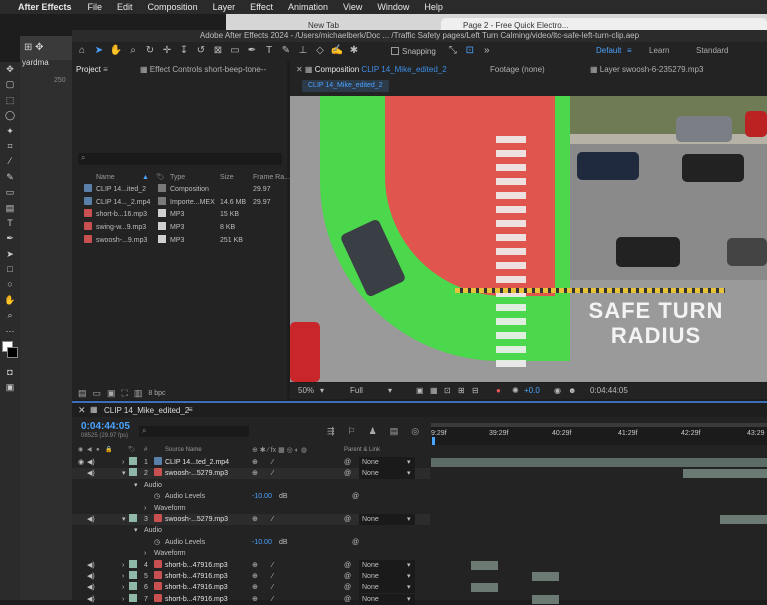 The image size is (767, 605). I want to click on menu-window: Window, so click(393, 7).